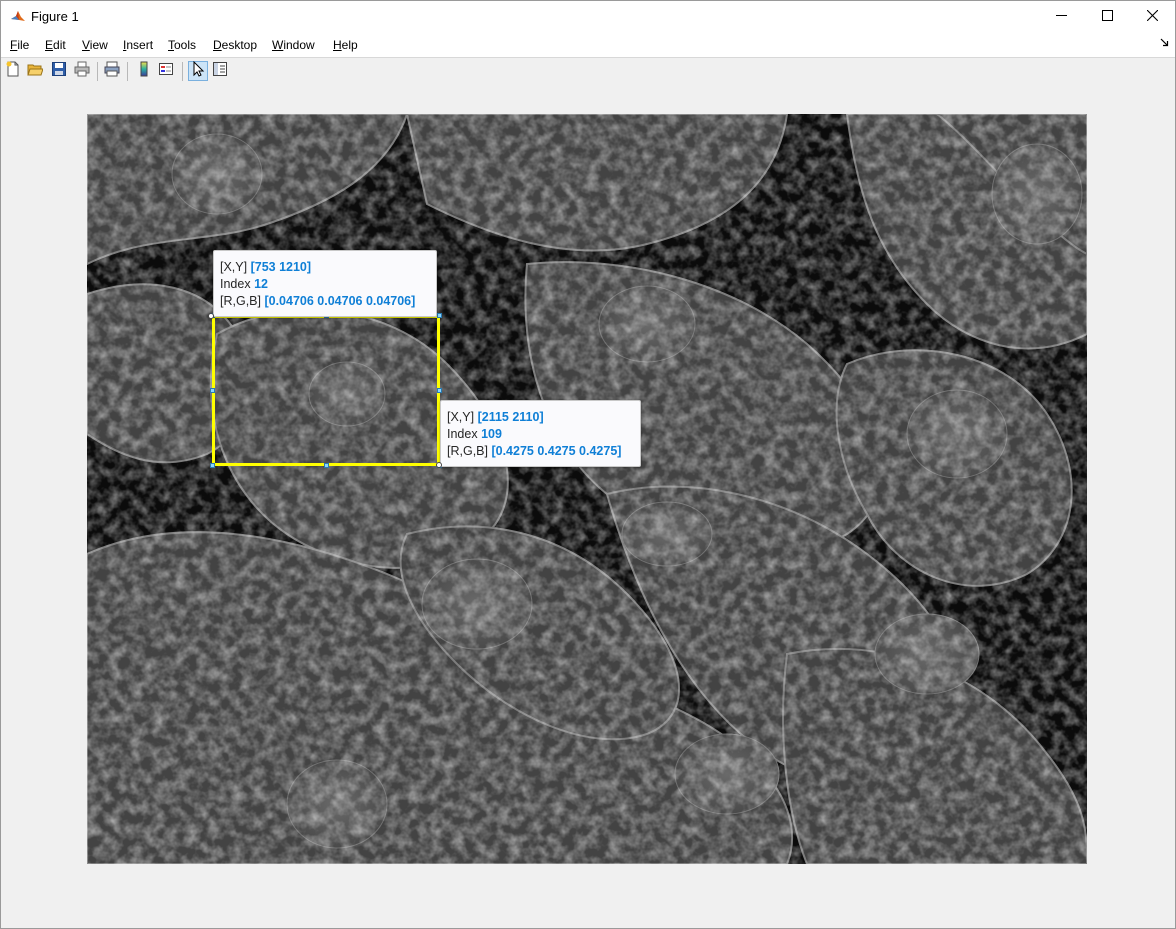 This screenshot has height=929, width=1176. I want to click on property-inspector-icon, so click(220, 71).